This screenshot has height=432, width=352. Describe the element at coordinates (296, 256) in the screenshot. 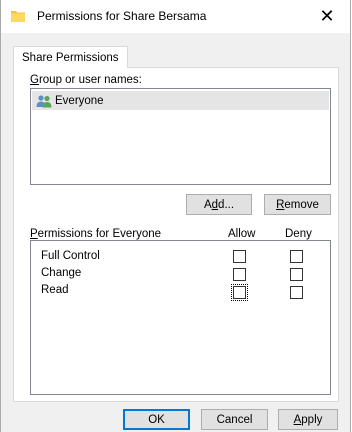

I see `deny-checkbox-full-control` at that location.